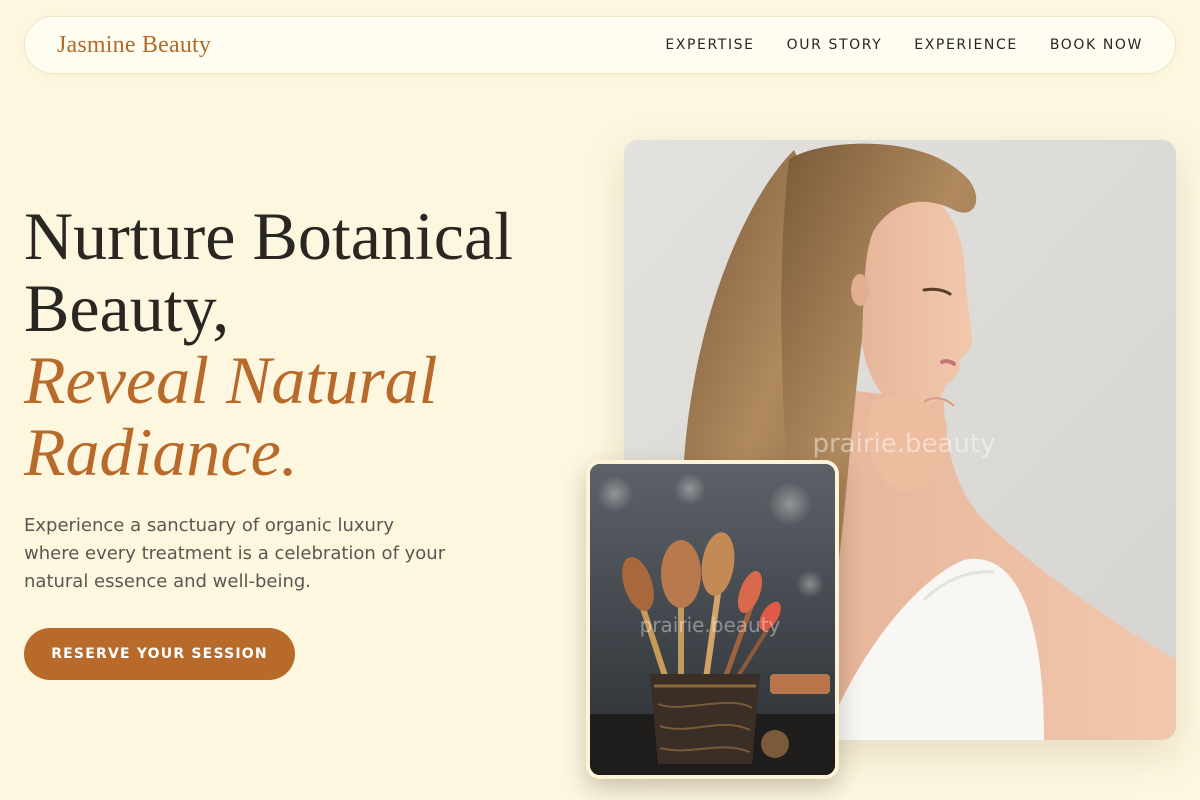 The image size is (1200, 800). What do you see at coordinates (269, 236) in the screenshot?
I see `hero-title-line-1: Nurture Botanical` at bounding box center [269, 236].